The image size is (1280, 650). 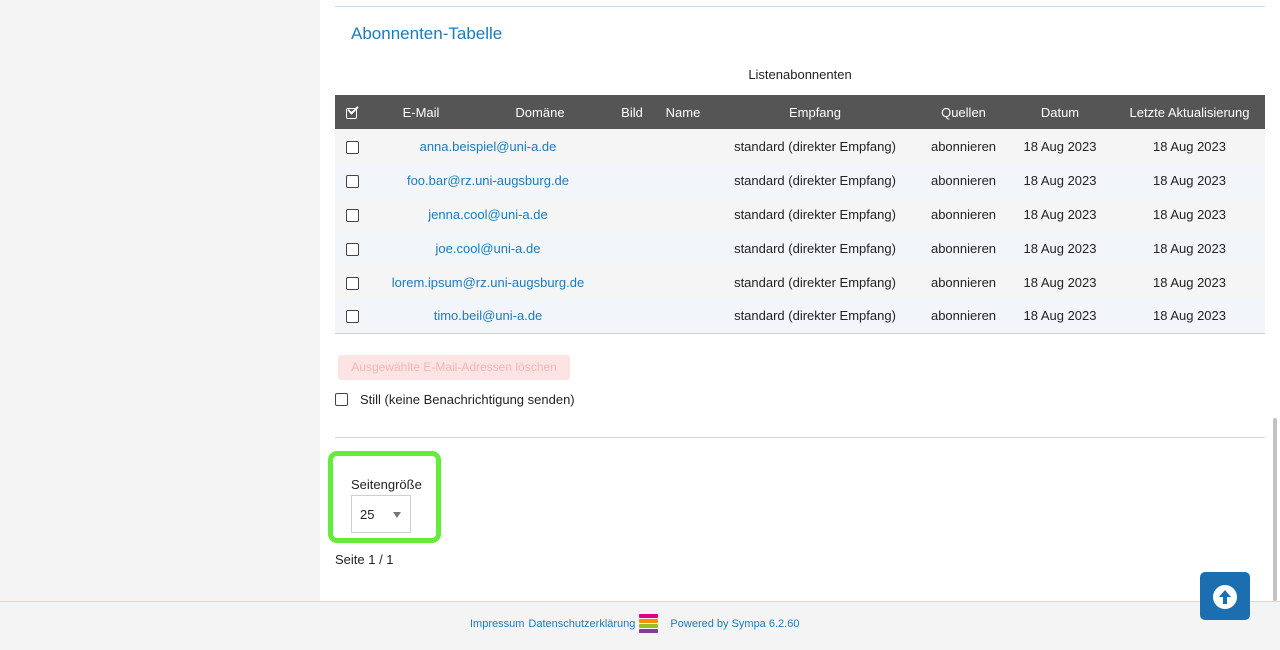 I want to click on column-header-picture: Bild, so click(x=632, y=112).